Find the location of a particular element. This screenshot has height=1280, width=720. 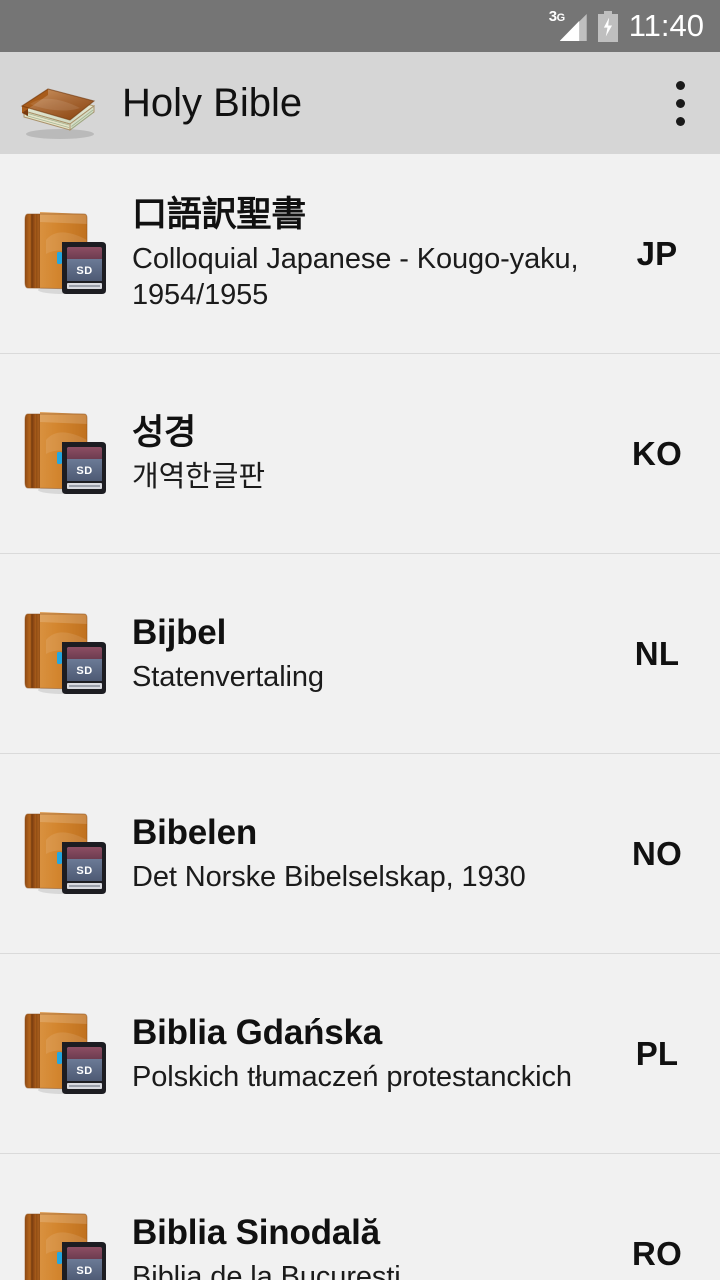

signal-triangle-icon: 3G is located at coordinates (568, 26).